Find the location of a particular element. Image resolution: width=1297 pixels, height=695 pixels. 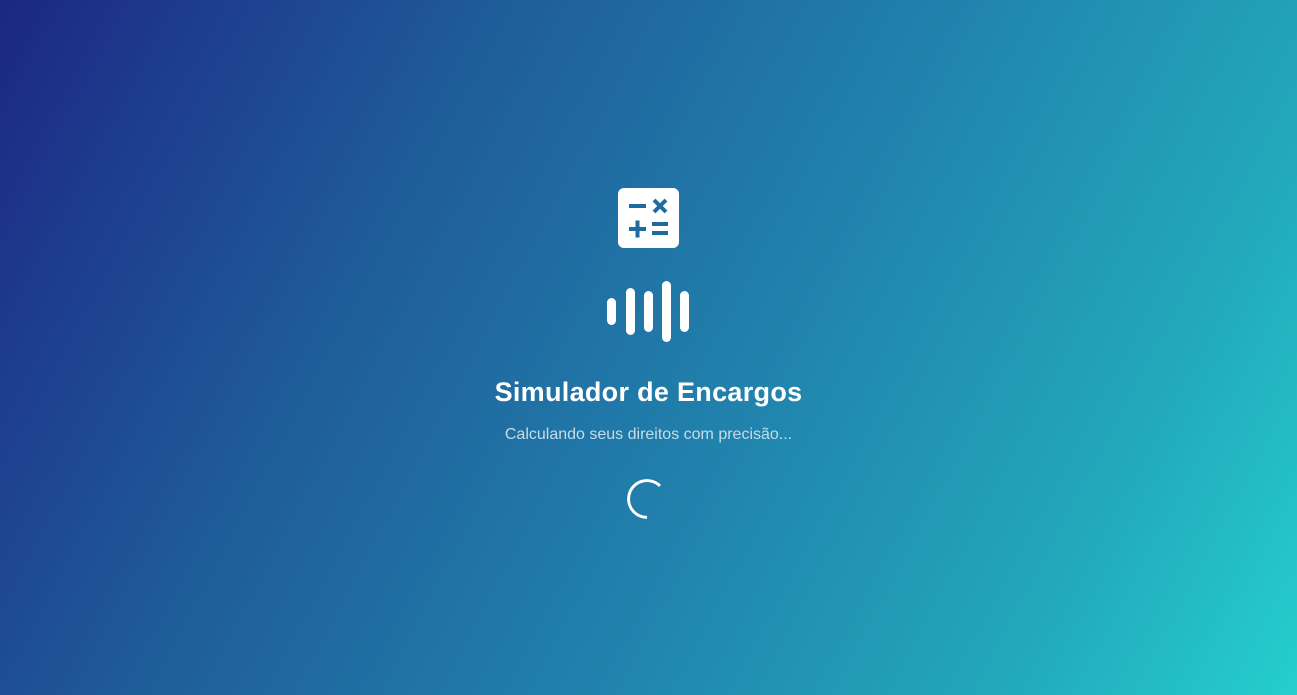

sound-wave-icon is located at coordinates (648, 312).